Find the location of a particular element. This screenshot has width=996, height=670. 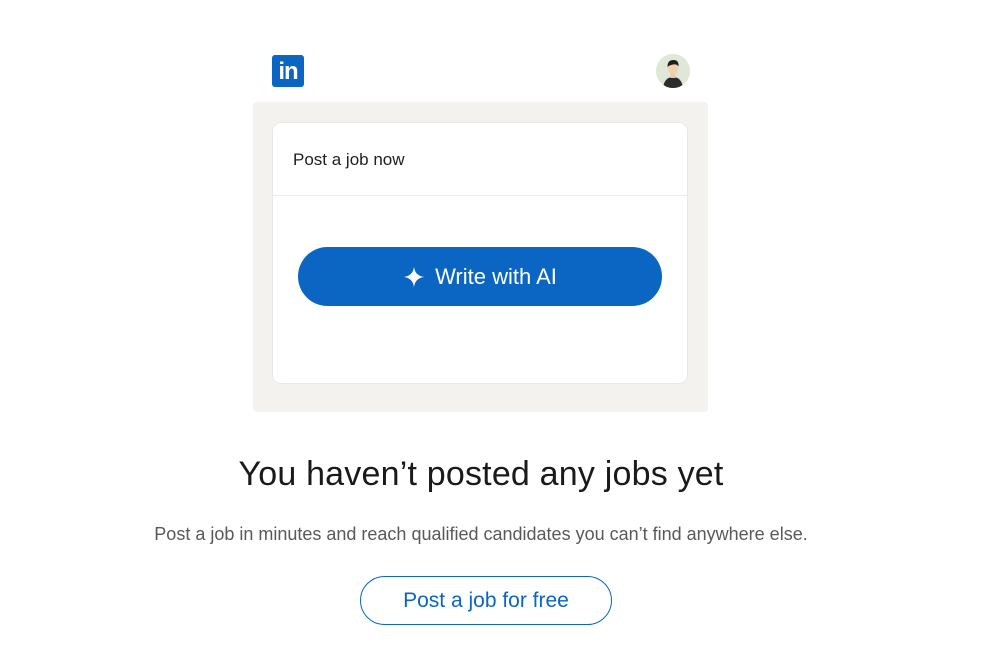

avatar is located at coordinates (673, 71).